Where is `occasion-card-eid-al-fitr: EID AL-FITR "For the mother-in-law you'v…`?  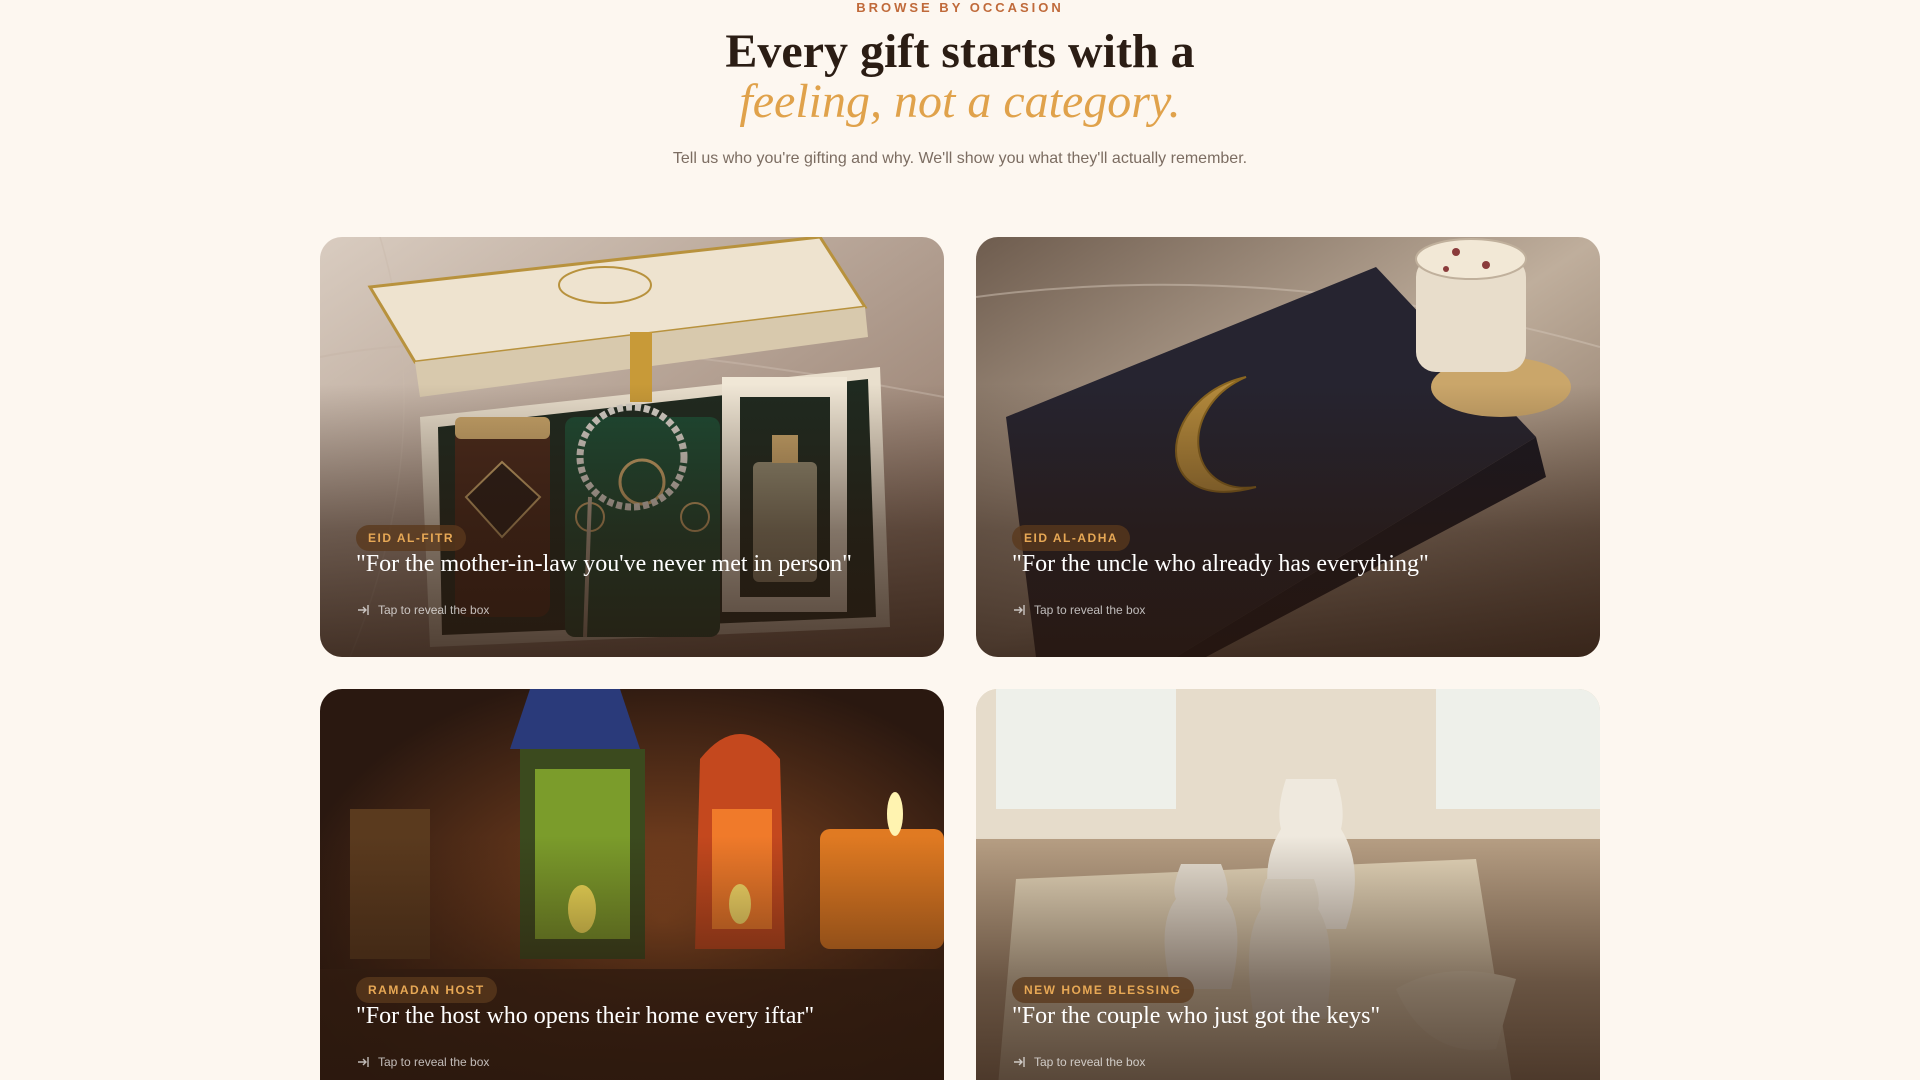 occasion-card-eid-al-fitr: EID AL-FITR "For the mother-in-law you'v… is located at coordinates (632, 447).